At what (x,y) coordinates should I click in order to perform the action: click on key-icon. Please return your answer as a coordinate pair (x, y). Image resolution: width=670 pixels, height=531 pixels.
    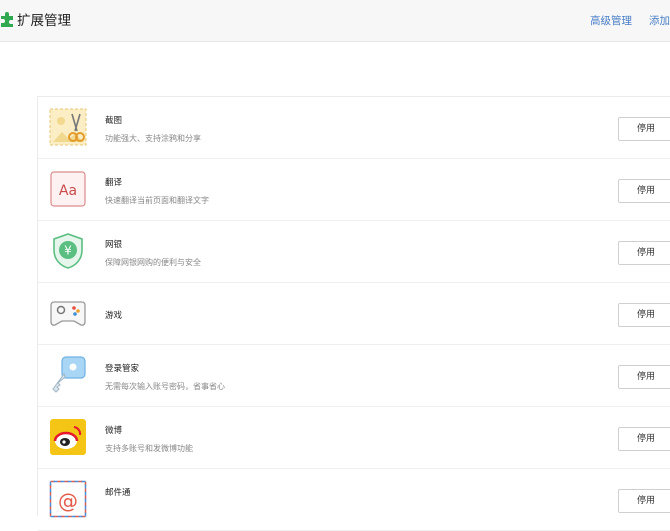
    Looking at the image, I should click on (69, 374).